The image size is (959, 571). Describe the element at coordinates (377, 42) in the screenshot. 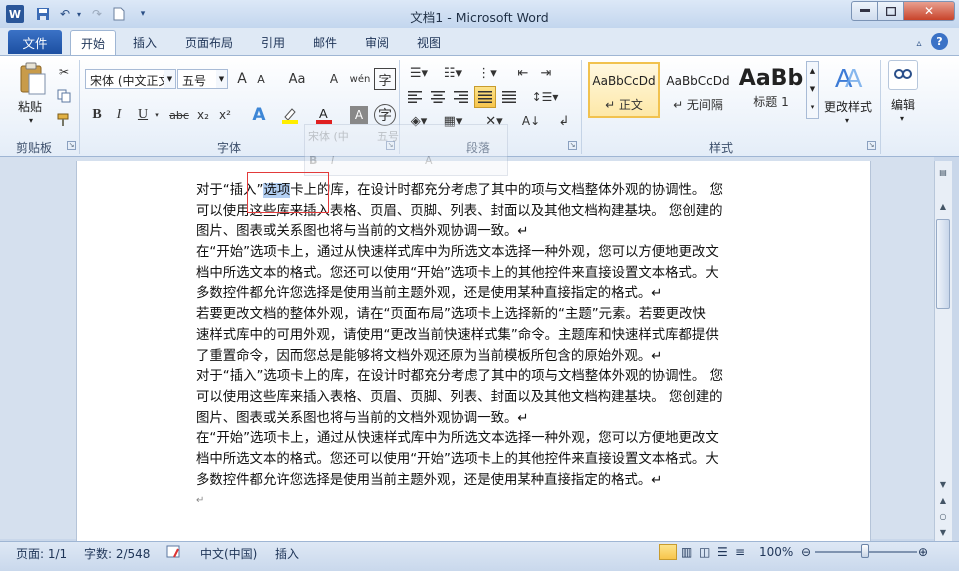

I see `tab-review: 审阅` at that location.